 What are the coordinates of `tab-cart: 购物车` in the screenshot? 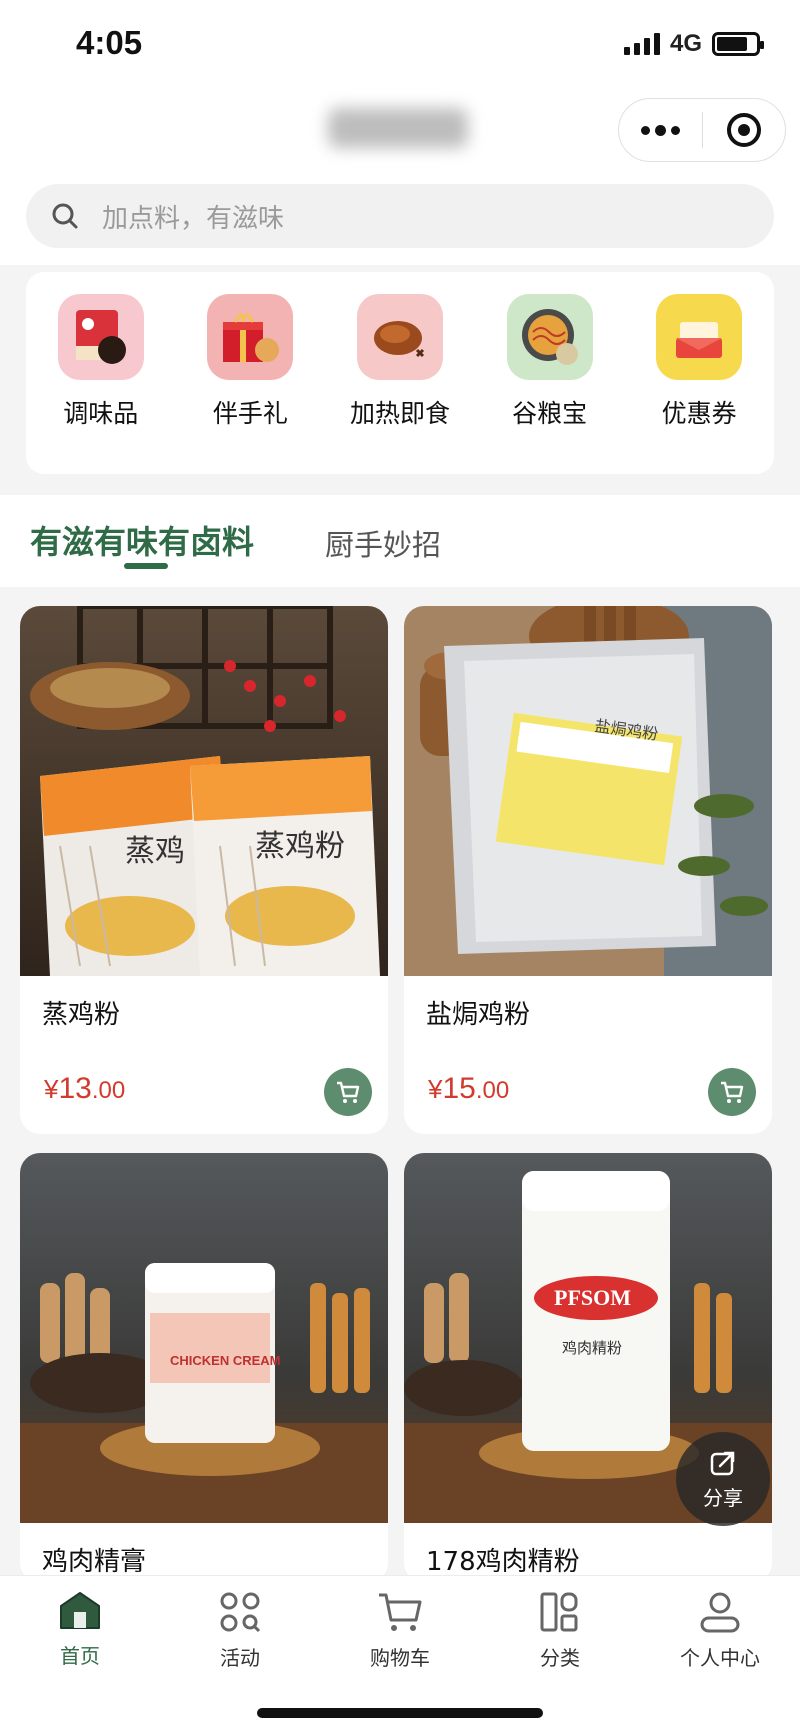 It's located at (400, 1630).